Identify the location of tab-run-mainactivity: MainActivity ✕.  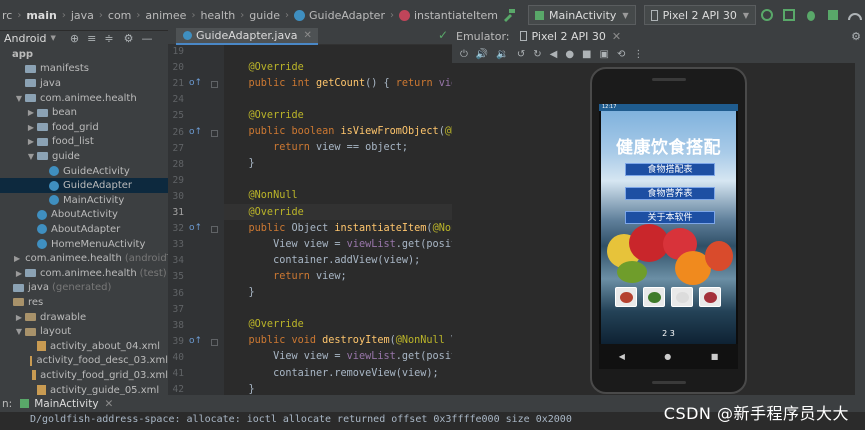
(66, 404).